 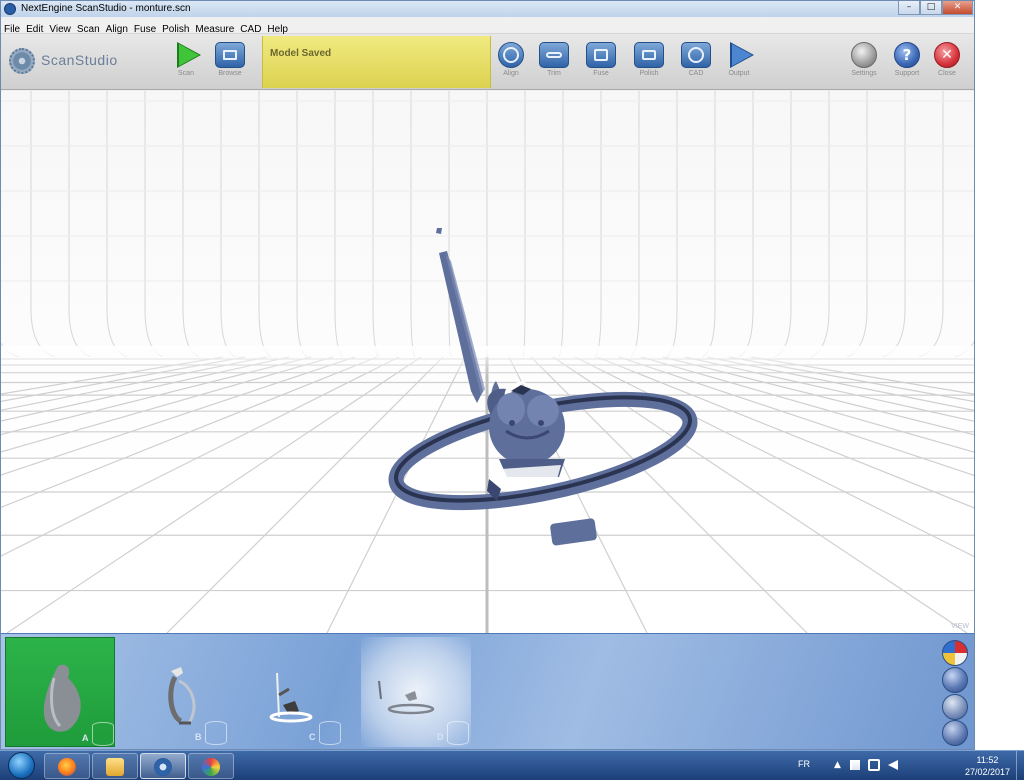 I want to click on browse-button: Browse, so click(x=230, y=59).